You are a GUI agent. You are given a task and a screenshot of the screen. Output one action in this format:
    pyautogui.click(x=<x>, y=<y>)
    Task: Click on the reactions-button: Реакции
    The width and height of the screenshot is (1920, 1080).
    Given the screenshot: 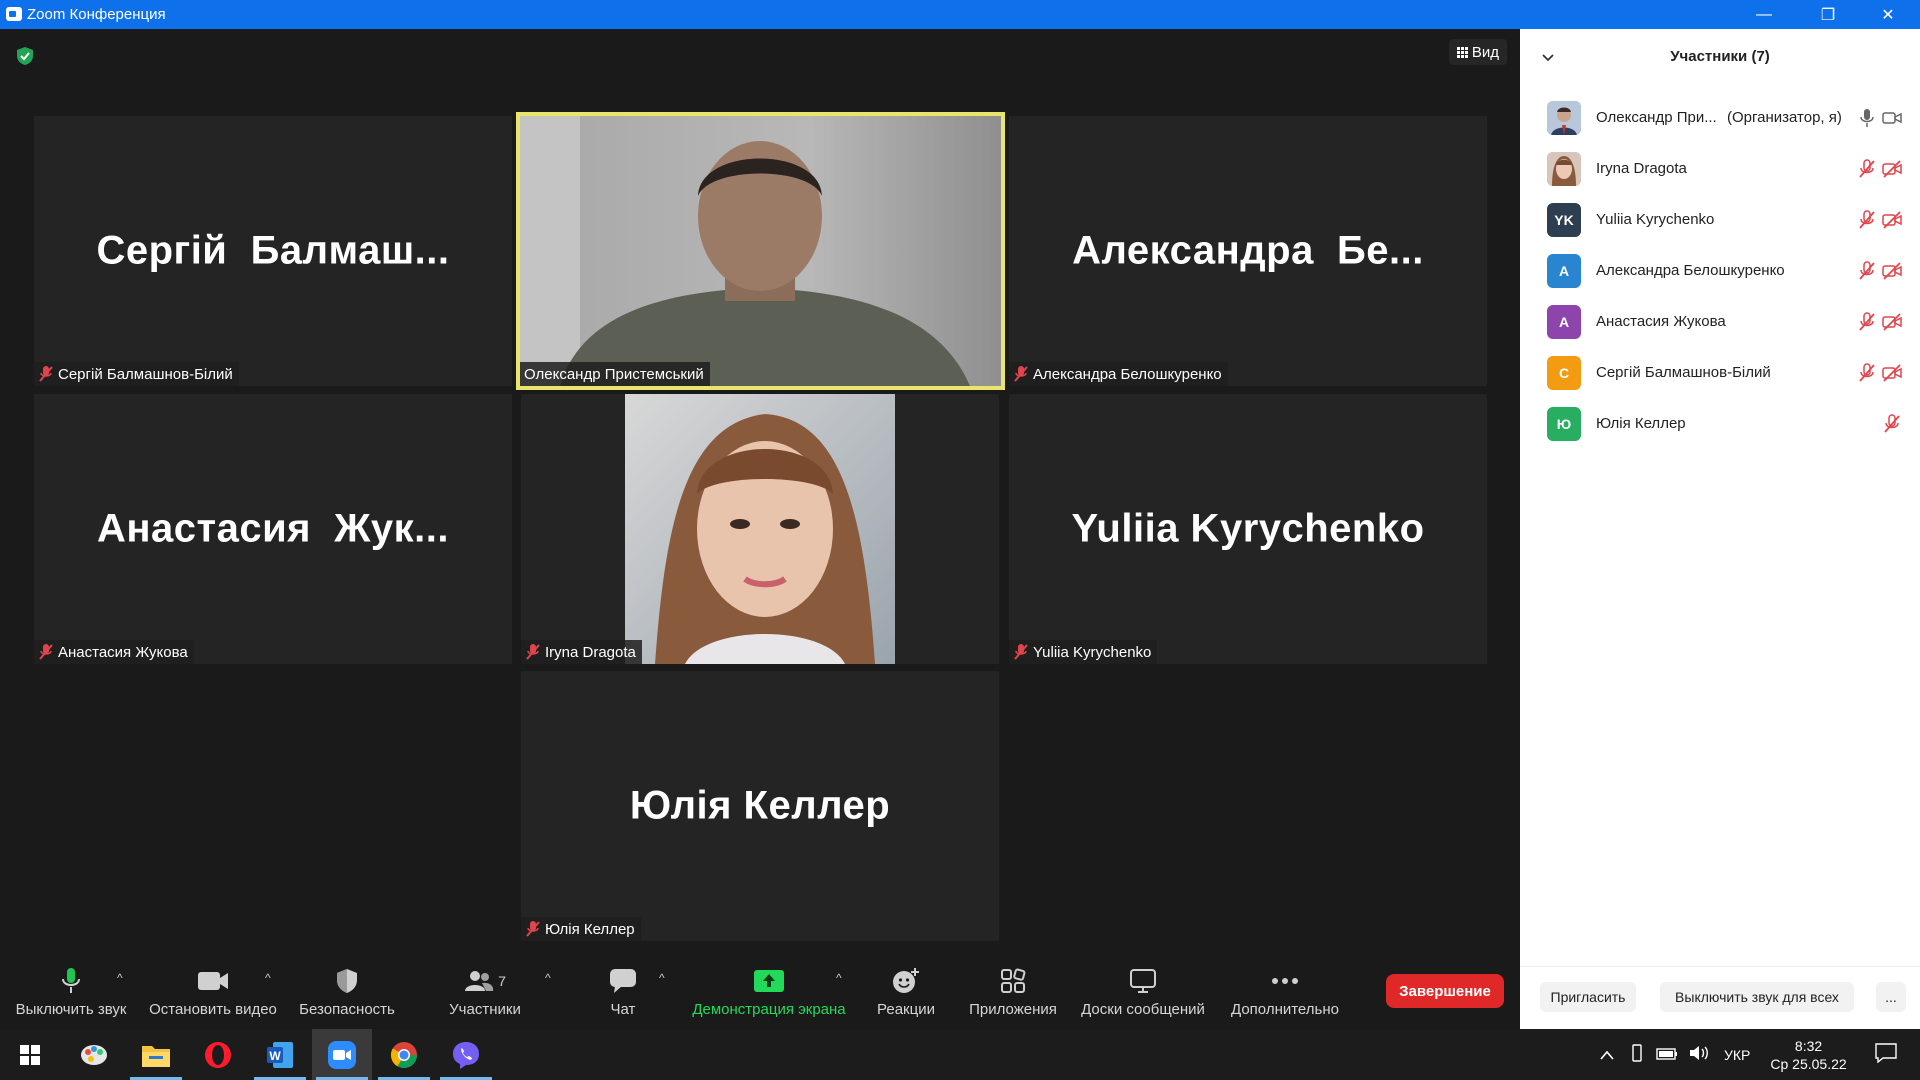 What is the action you would take?
    pyautogui.click(x=906, y=992)
    